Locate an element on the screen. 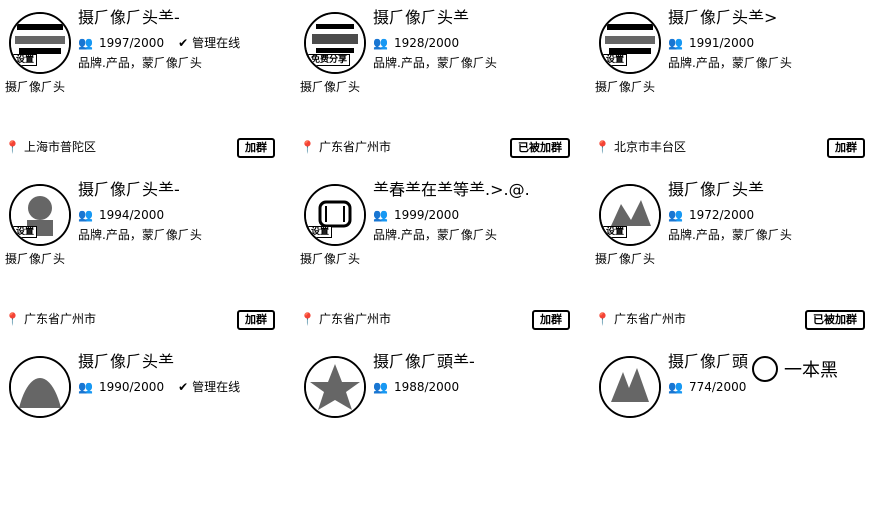 Image resolution: width=878 pixels, height=509 pixels. watermark-text: 一本黑 is located at coordinates (811, 370).